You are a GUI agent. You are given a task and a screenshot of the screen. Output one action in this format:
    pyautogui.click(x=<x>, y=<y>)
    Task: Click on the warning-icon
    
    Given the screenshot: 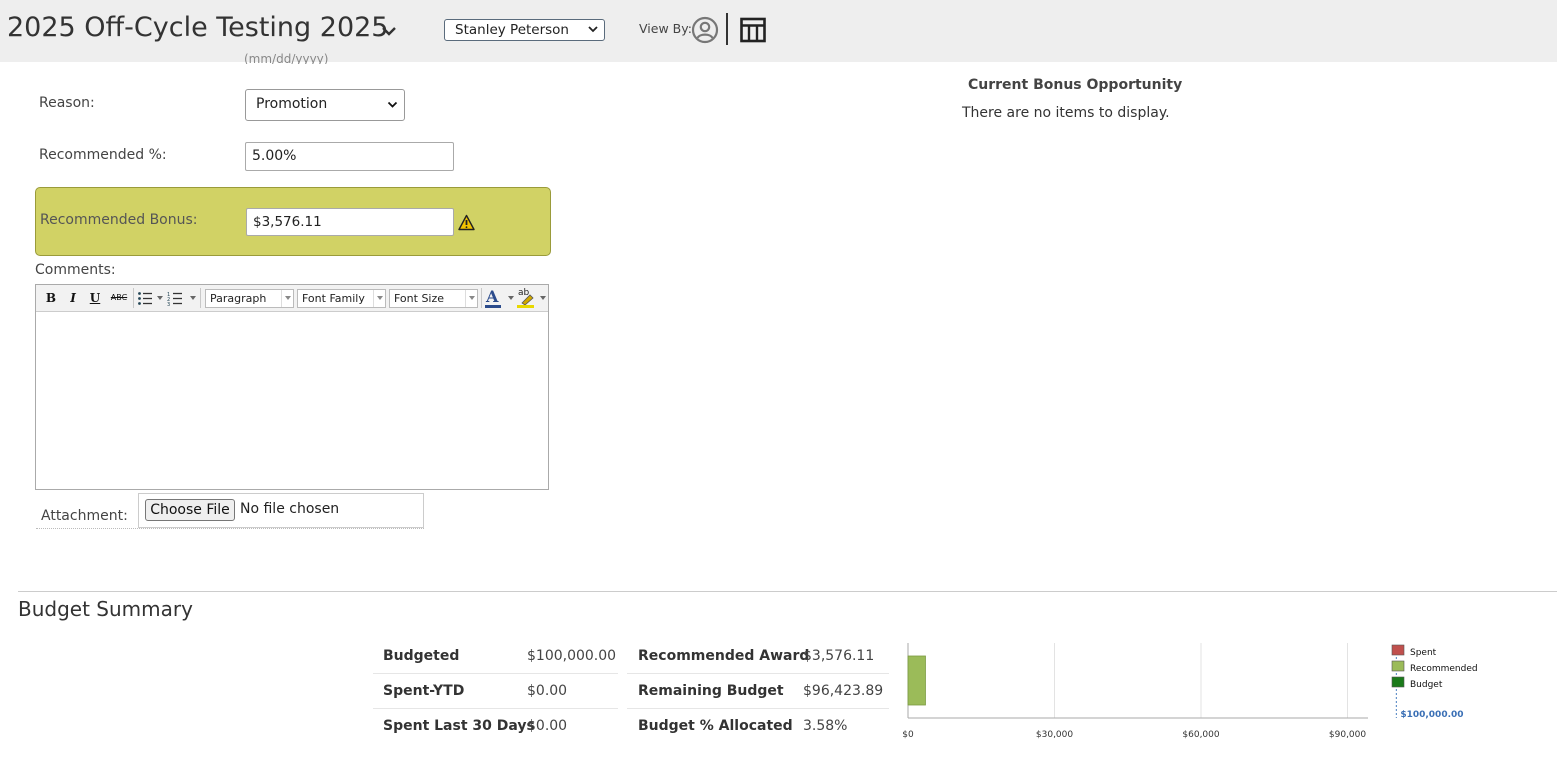 What is the action you would take?
    pyautogui.click(x=466, y=222)
    